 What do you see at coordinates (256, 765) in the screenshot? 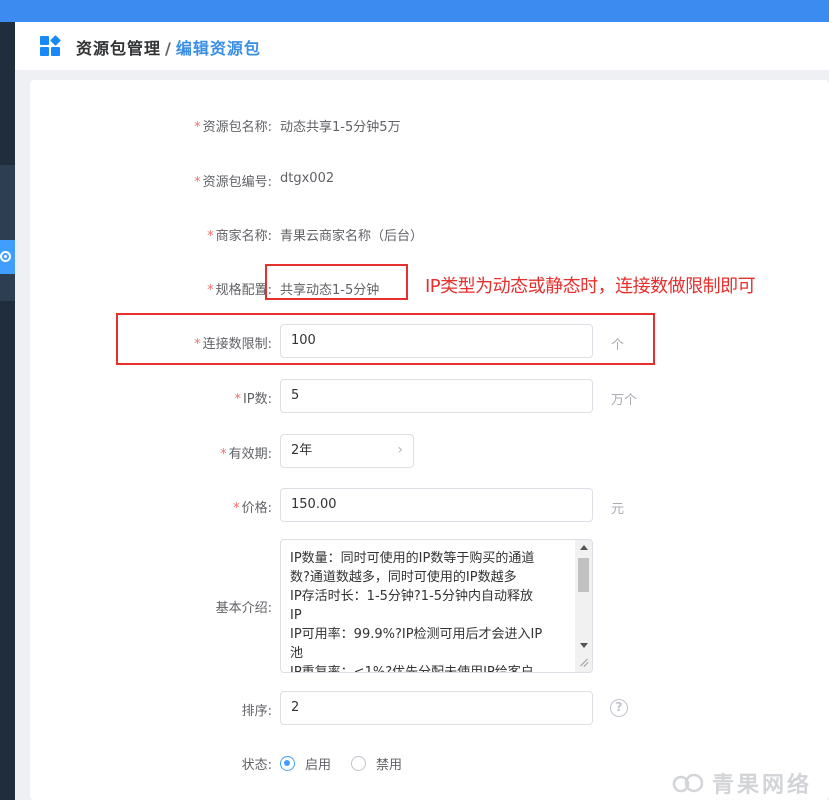
I see `status-label: 状态:` at bounding box center [256, 765].